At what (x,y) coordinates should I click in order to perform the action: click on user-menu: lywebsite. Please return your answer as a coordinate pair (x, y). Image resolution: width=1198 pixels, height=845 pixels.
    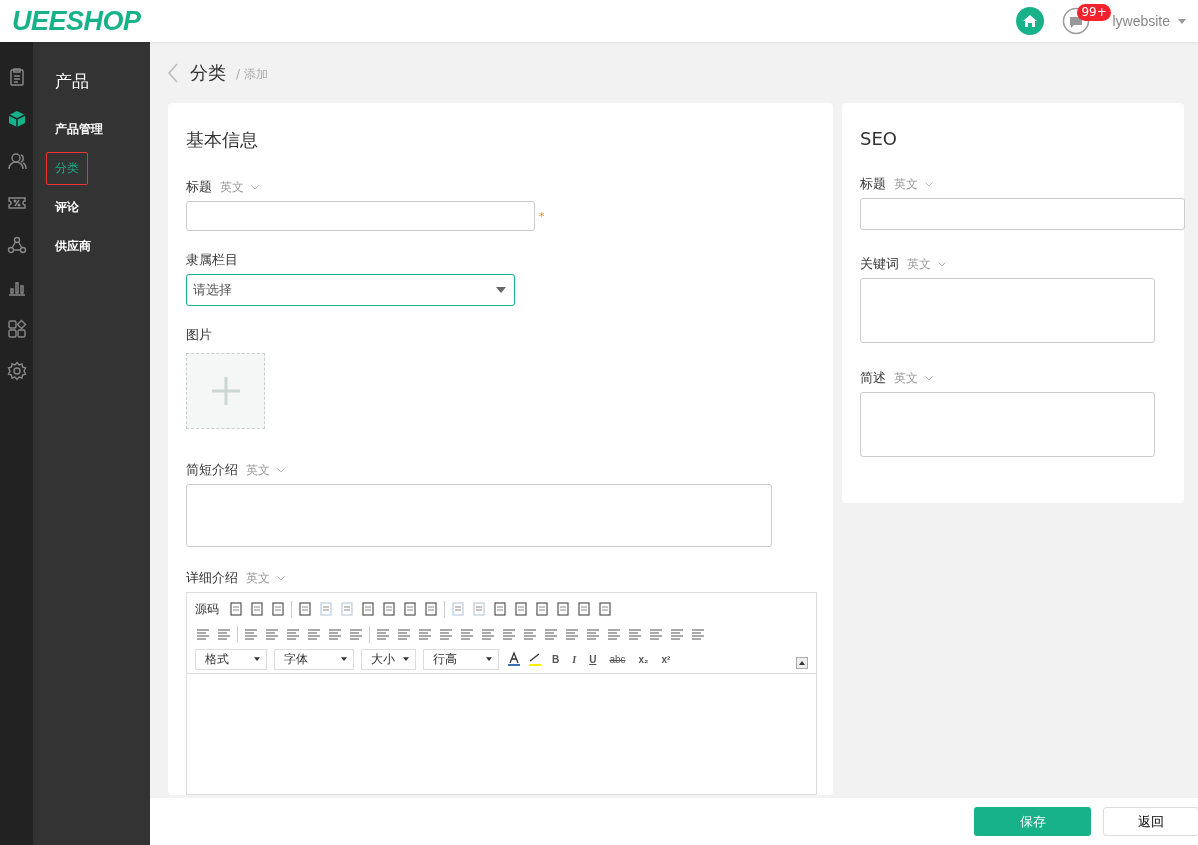
    Looking at the image, I should click on (1141, 21).